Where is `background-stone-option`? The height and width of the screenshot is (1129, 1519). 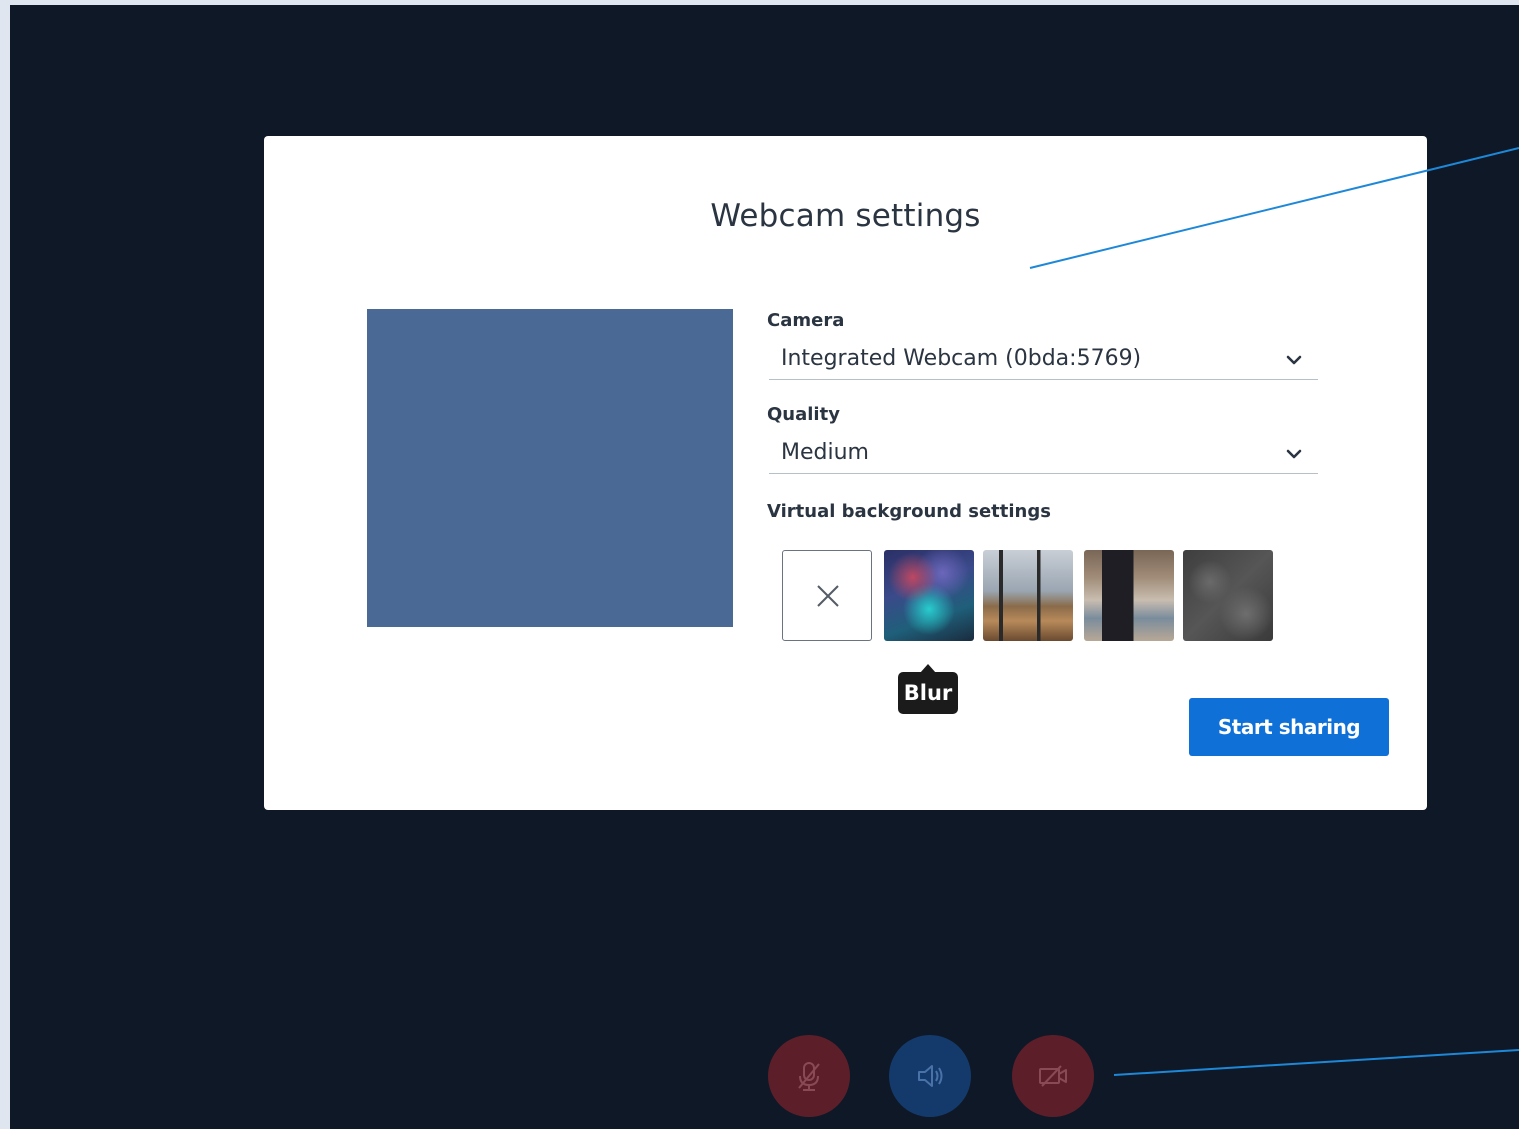
background-stone-option is located at coordinates (1228, 595).